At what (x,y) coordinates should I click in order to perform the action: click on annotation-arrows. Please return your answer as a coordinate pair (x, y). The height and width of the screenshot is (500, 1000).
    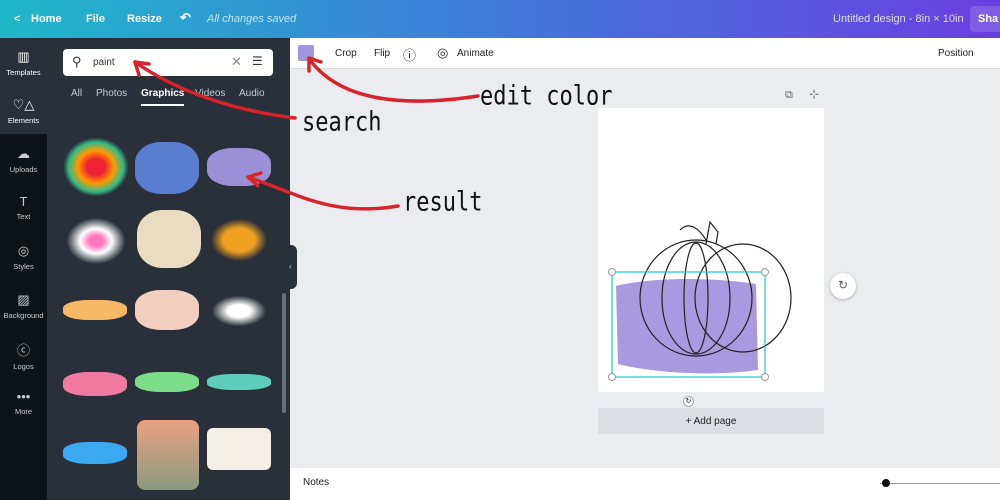
    Looking at the image, I should click on (306, 133).